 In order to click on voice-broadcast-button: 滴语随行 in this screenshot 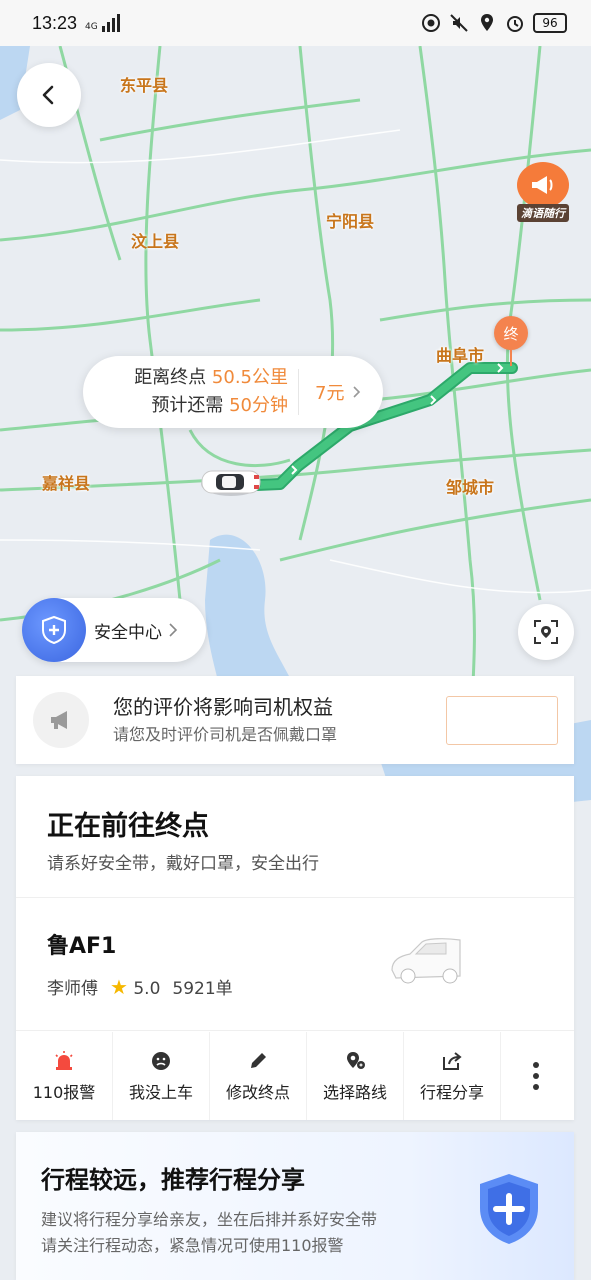, I will do `click(543, 195)`.